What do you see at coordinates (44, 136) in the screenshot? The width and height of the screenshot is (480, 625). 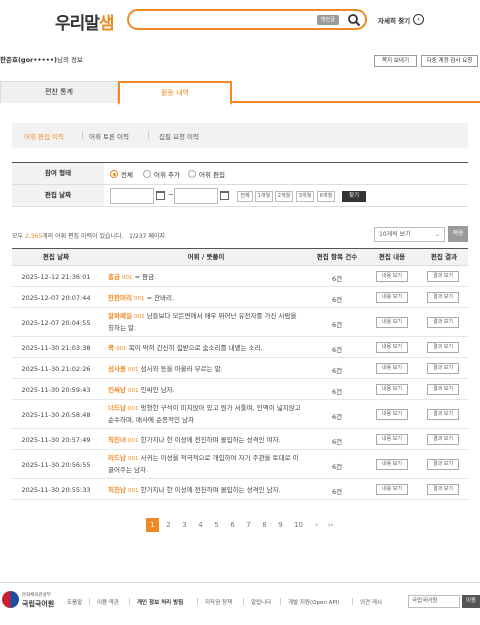 I see `subnav-edit-history: 어휘 편집 이력` at bounding box center [44, 136].